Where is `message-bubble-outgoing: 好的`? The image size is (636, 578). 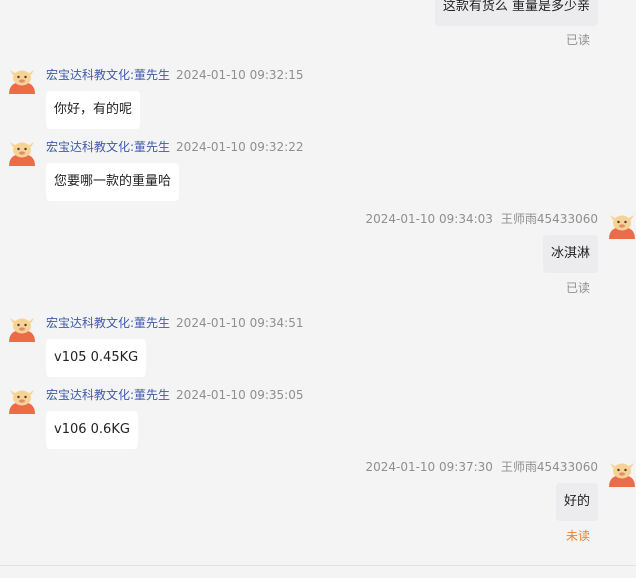
message-bubble-outgoing: 好的 is located at coordinates (576, 502).